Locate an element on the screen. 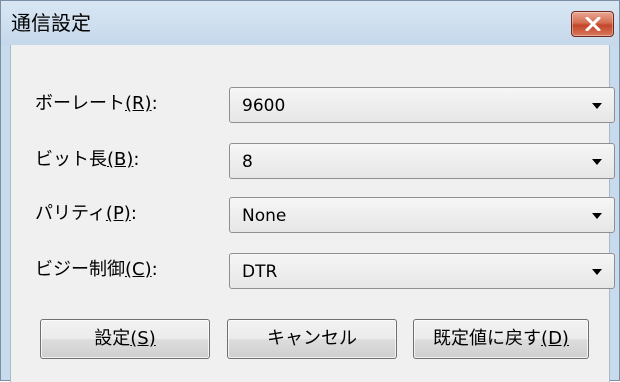 Image resolution: width=620 pixels, height=382 pixels. parity-label: パリティ(P): is located at coordinates (86, 213).